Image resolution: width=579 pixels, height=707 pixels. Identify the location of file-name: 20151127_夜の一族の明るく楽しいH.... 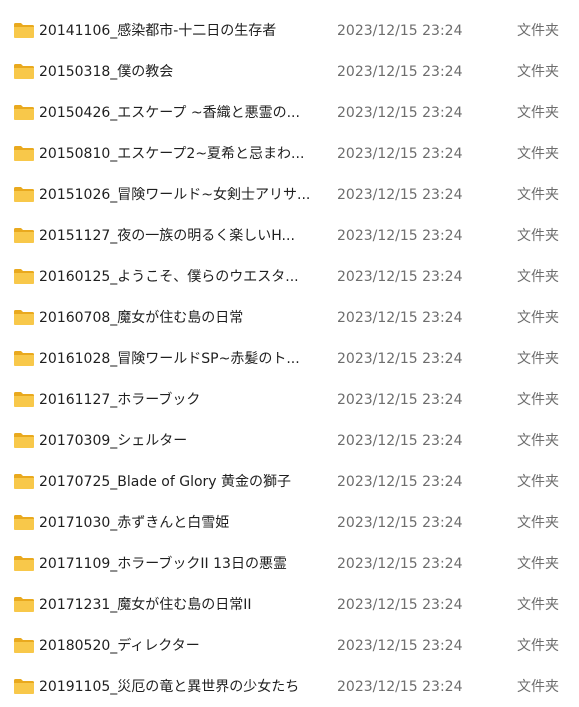
(167, 236).